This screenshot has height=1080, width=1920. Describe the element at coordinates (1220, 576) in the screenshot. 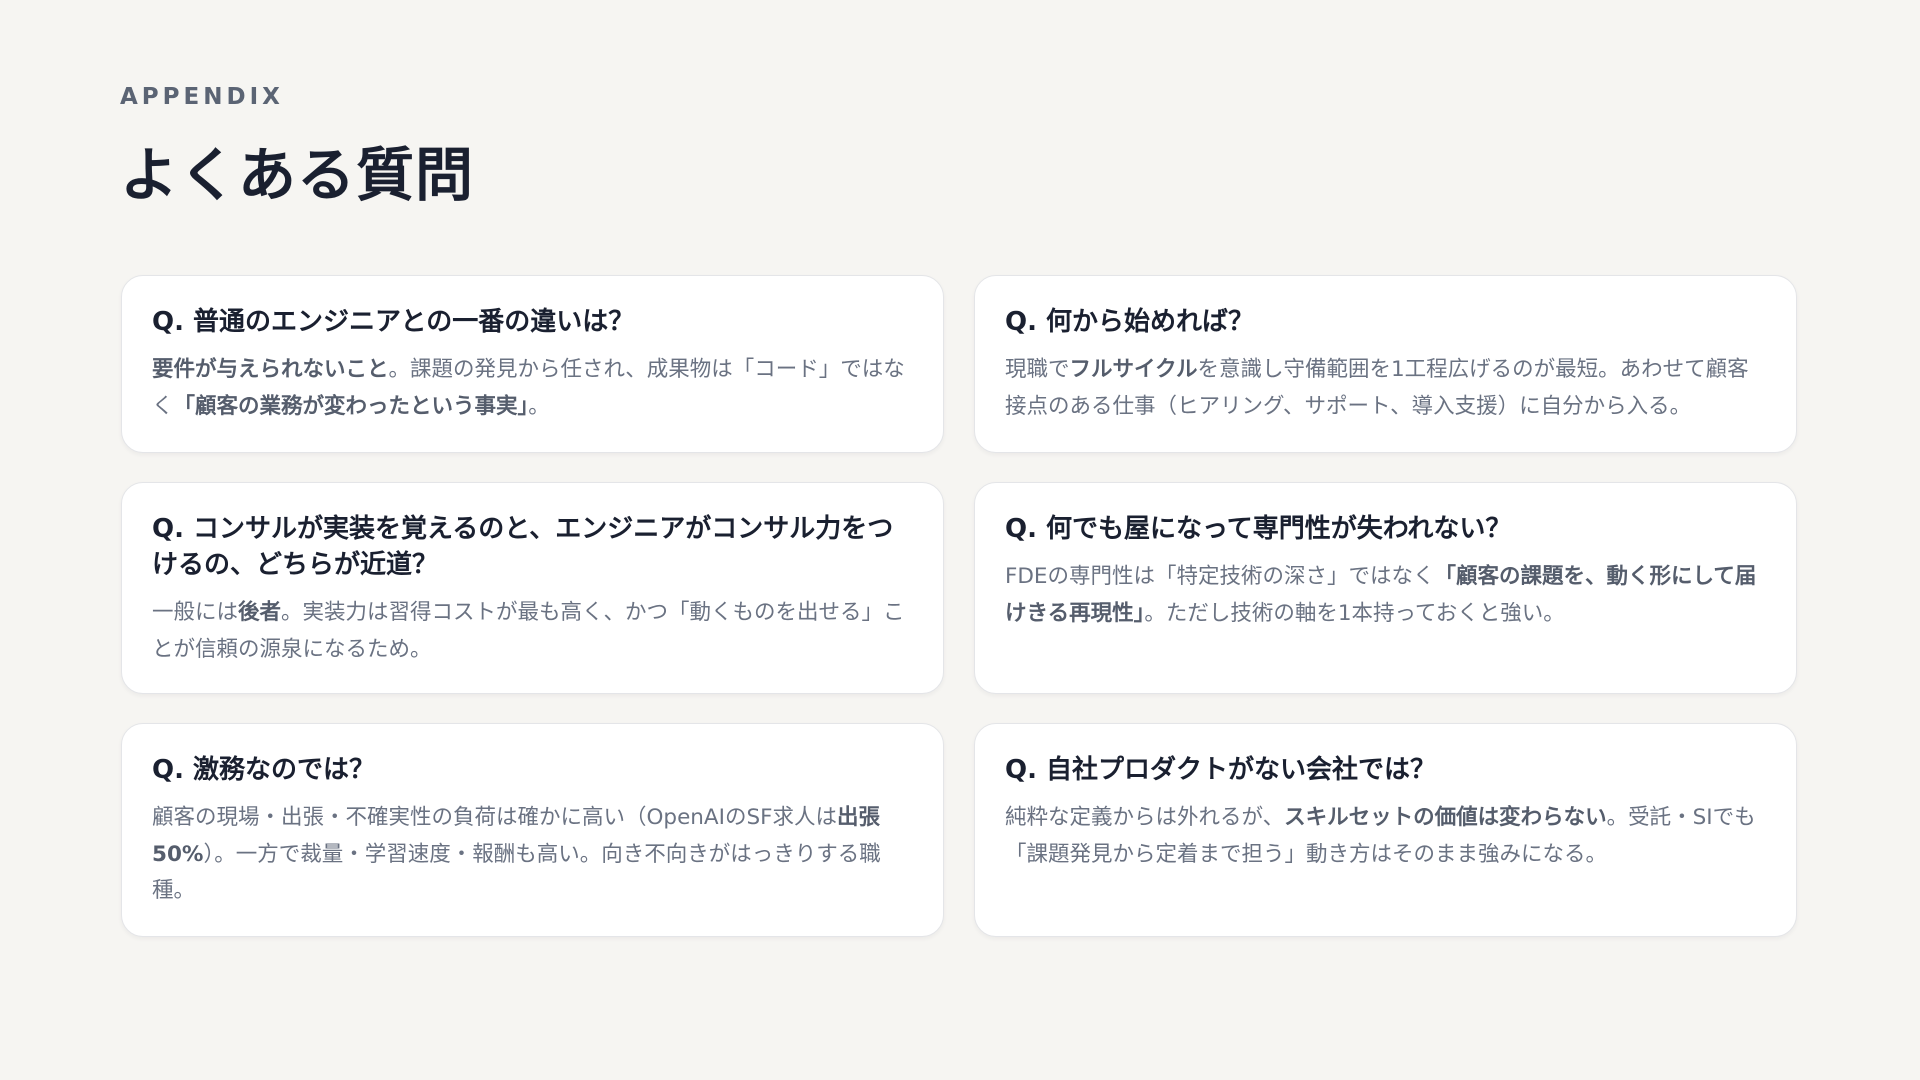

I see `faq-answer-text: FDEの専門性は「特定技術の深さ」ではなく` at that location.